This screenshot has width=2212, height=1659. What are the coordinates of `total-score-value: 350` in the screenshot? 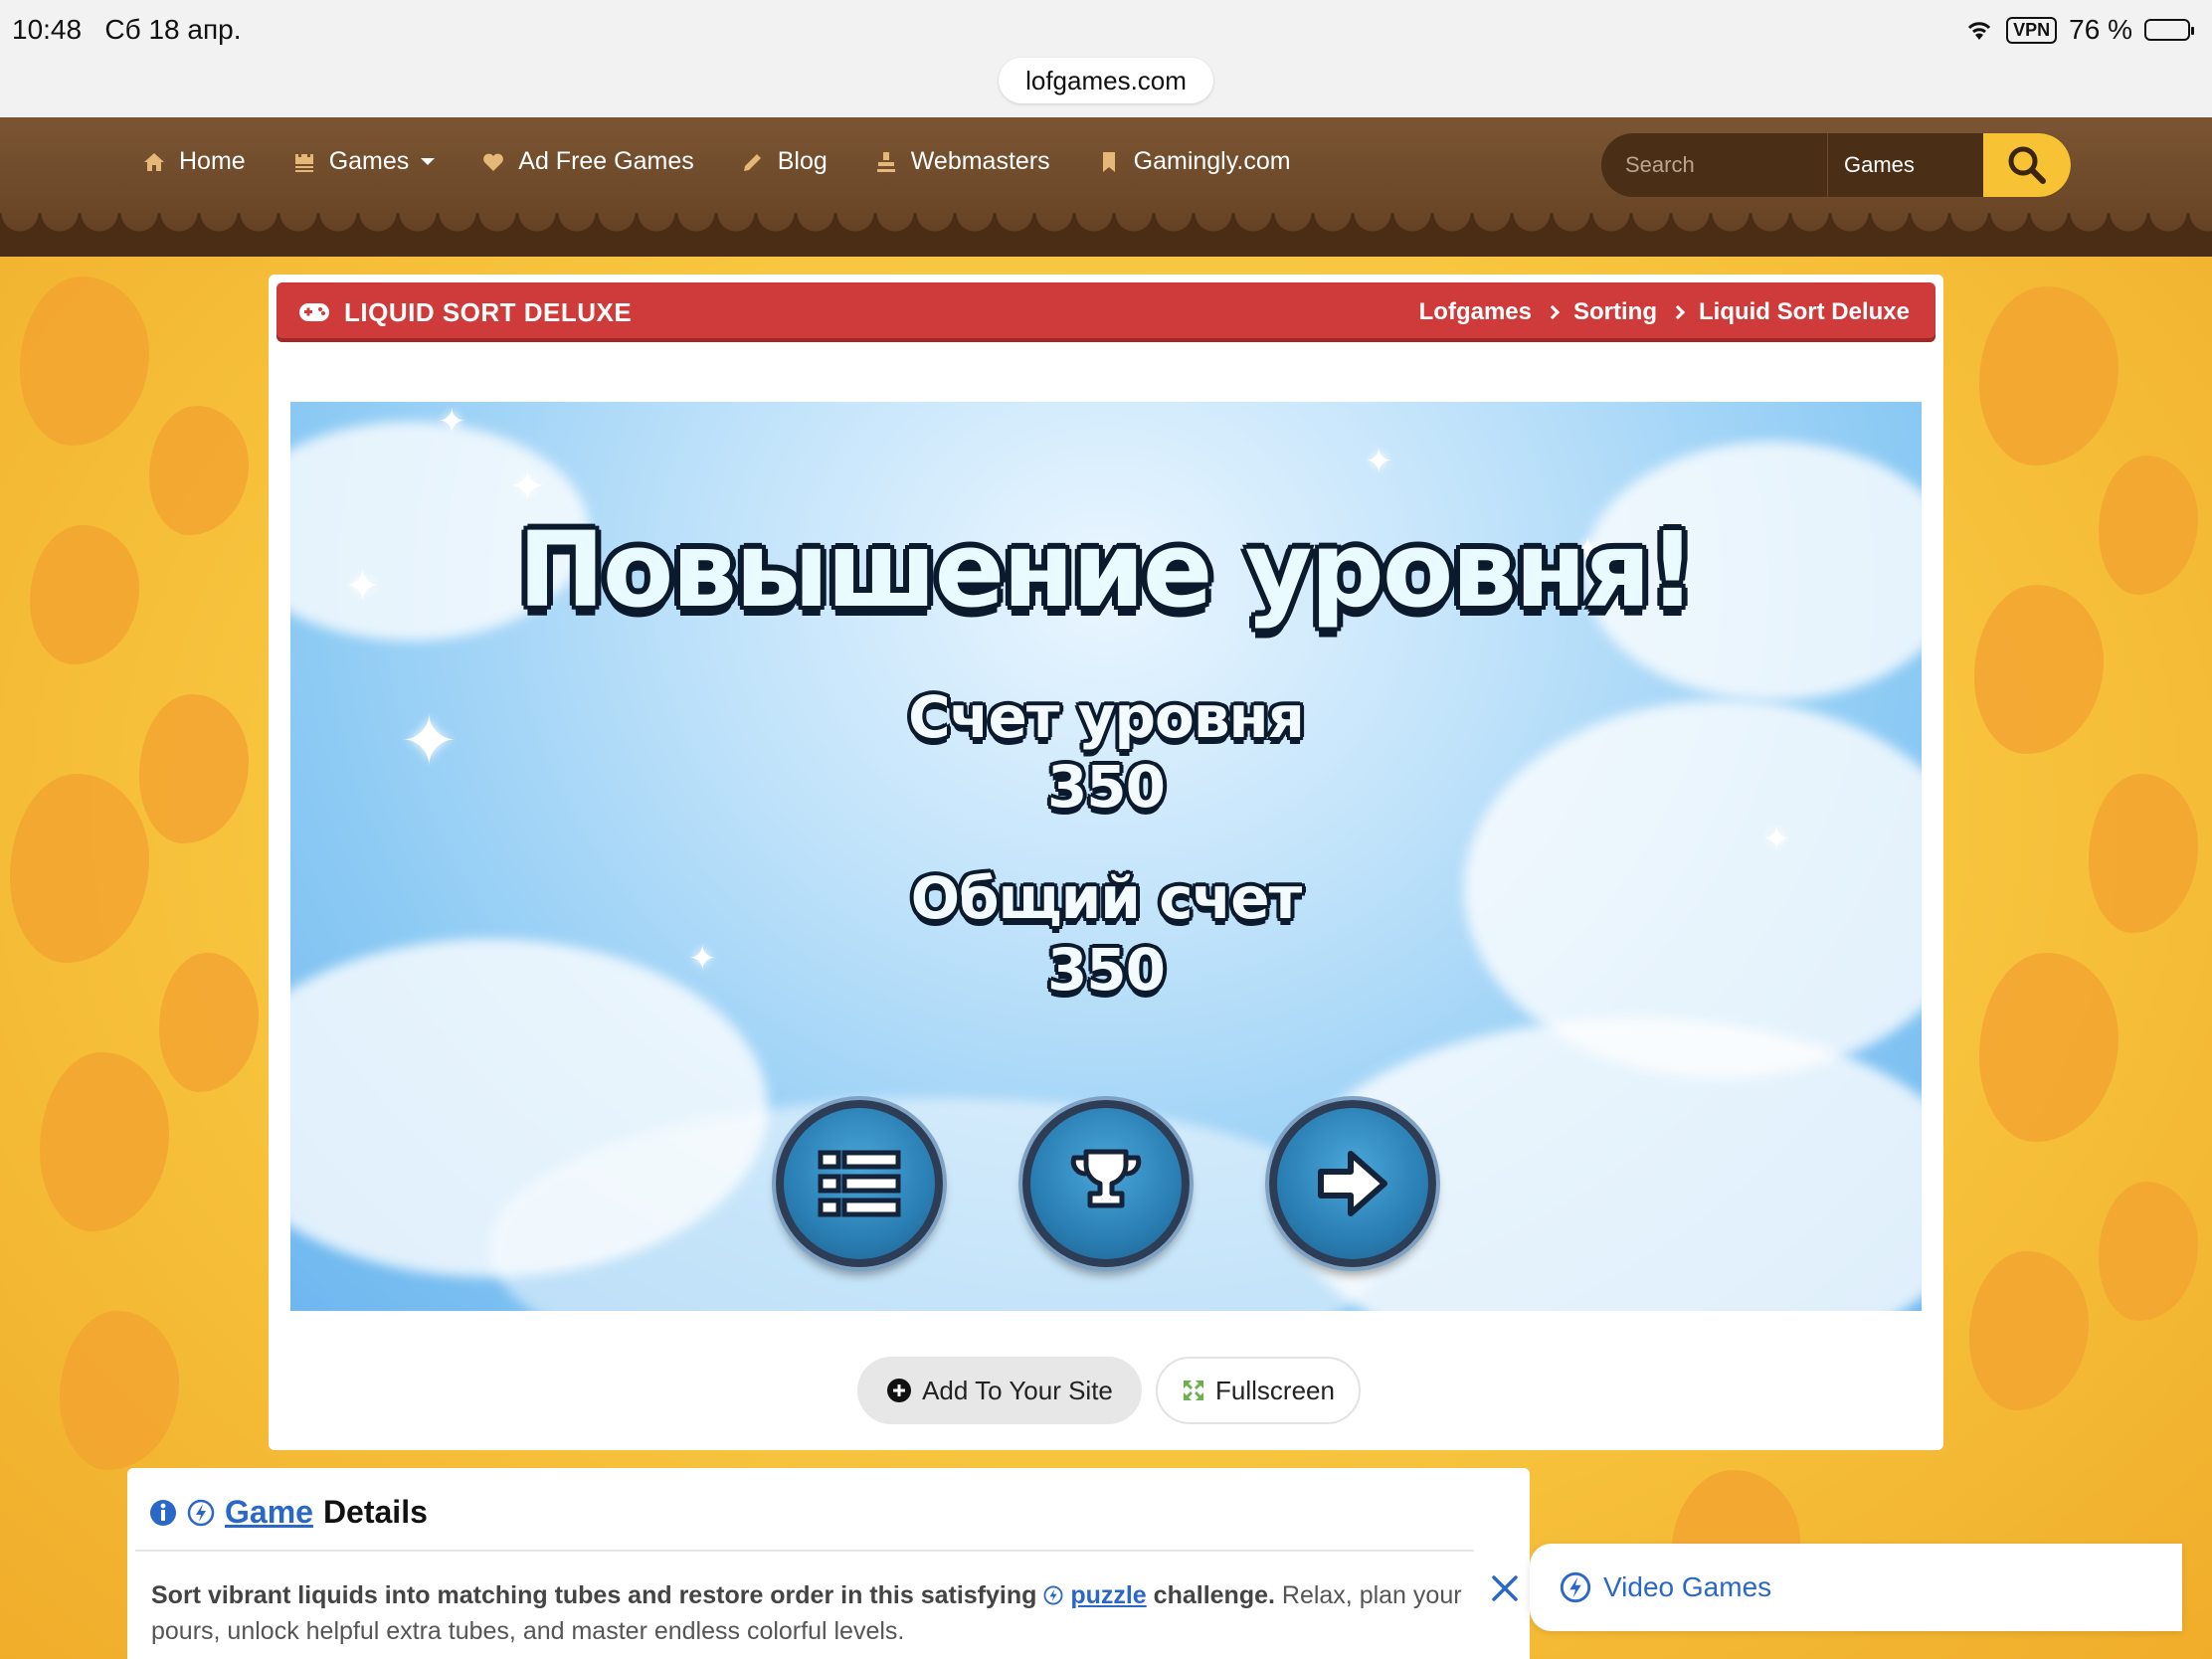 It's located at (1106, 970).